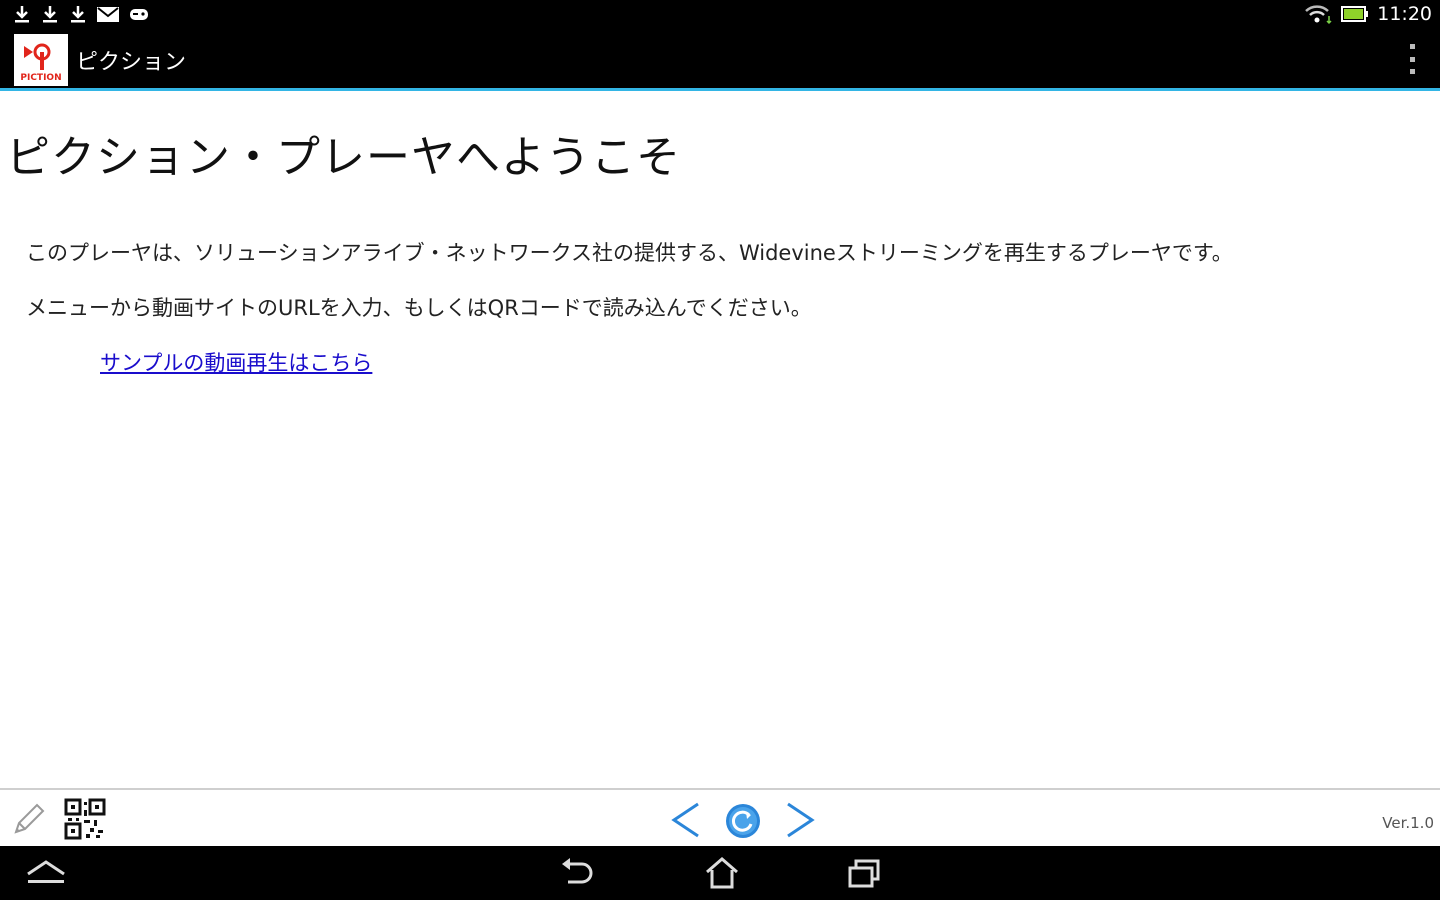  Describe the element at coordinates (40, 78) in the screenshot. I see `logo-text: PICTION` at that location.